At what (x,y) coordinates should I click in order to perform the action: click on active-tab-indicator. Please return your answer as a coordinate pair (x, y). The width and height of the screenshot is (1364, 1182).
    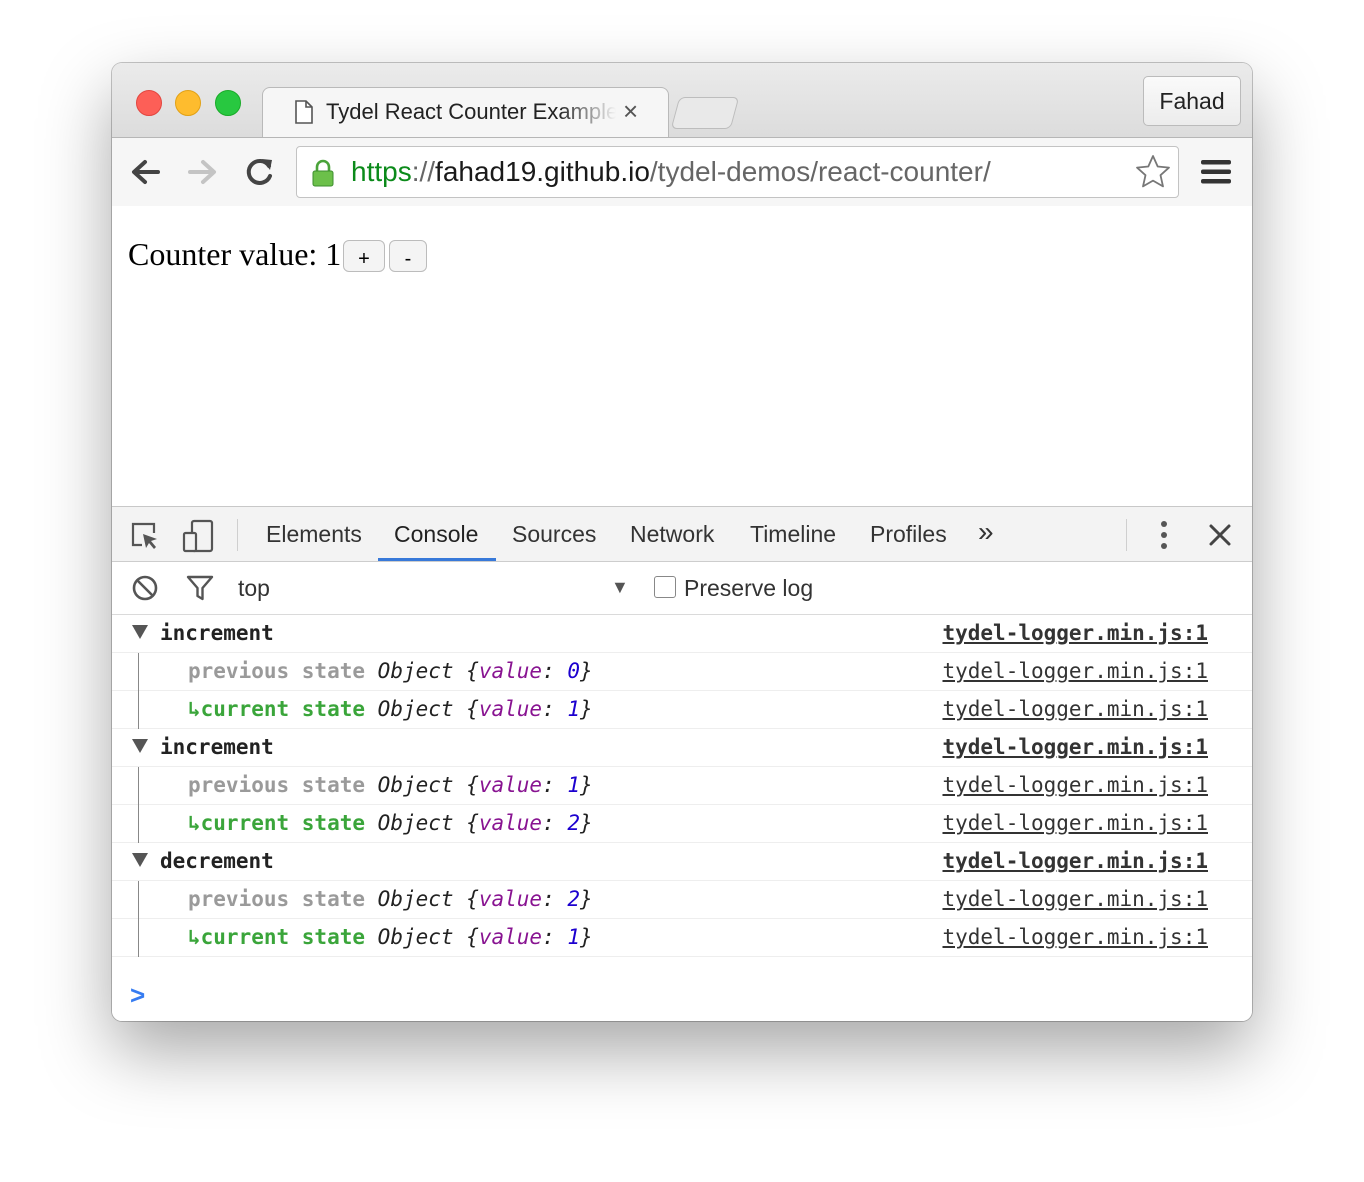
    Looking at the image, I should click on (437, 559).